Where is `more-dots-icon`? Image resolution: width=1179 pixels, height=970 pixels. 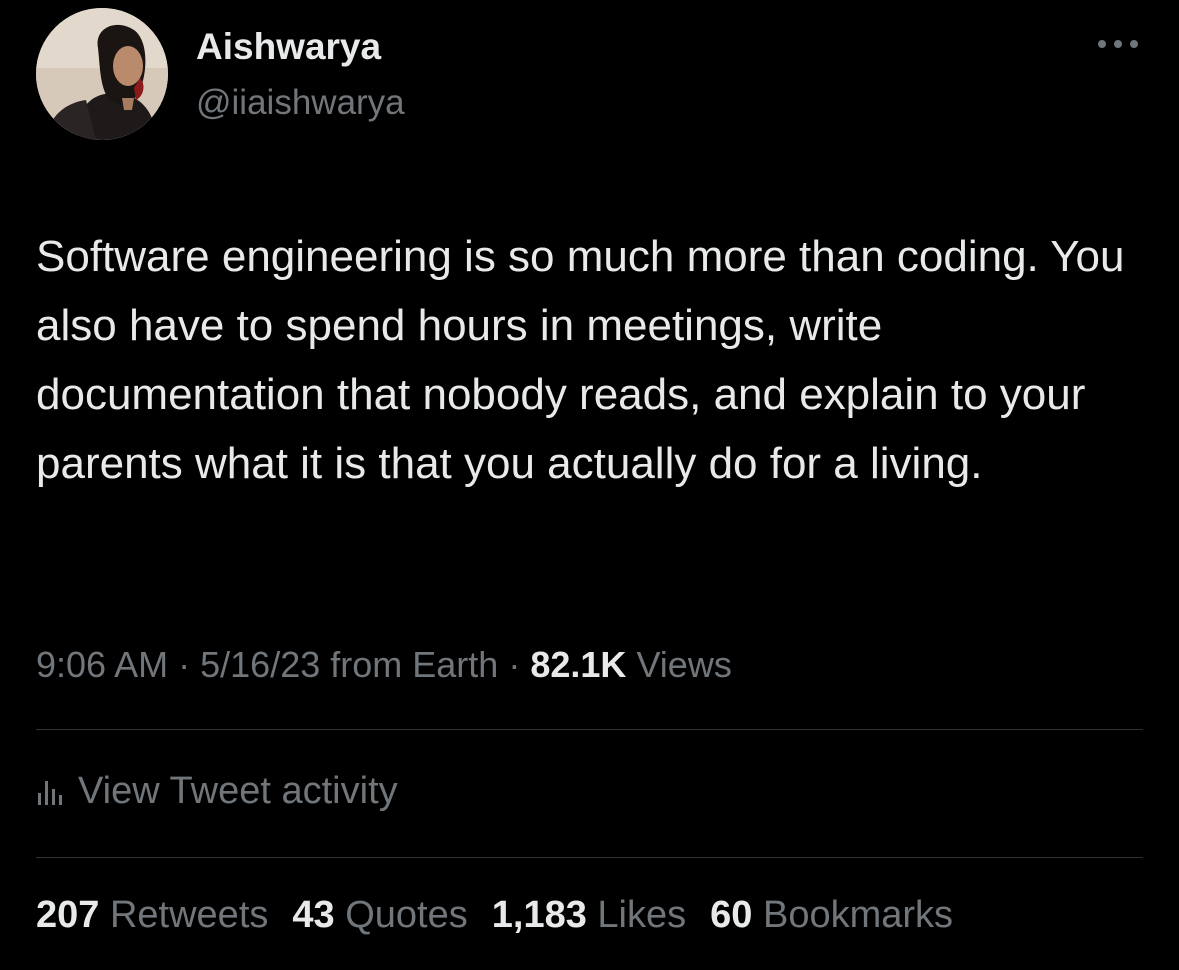 more-dots-icon is located at coordinates (1118, 44).